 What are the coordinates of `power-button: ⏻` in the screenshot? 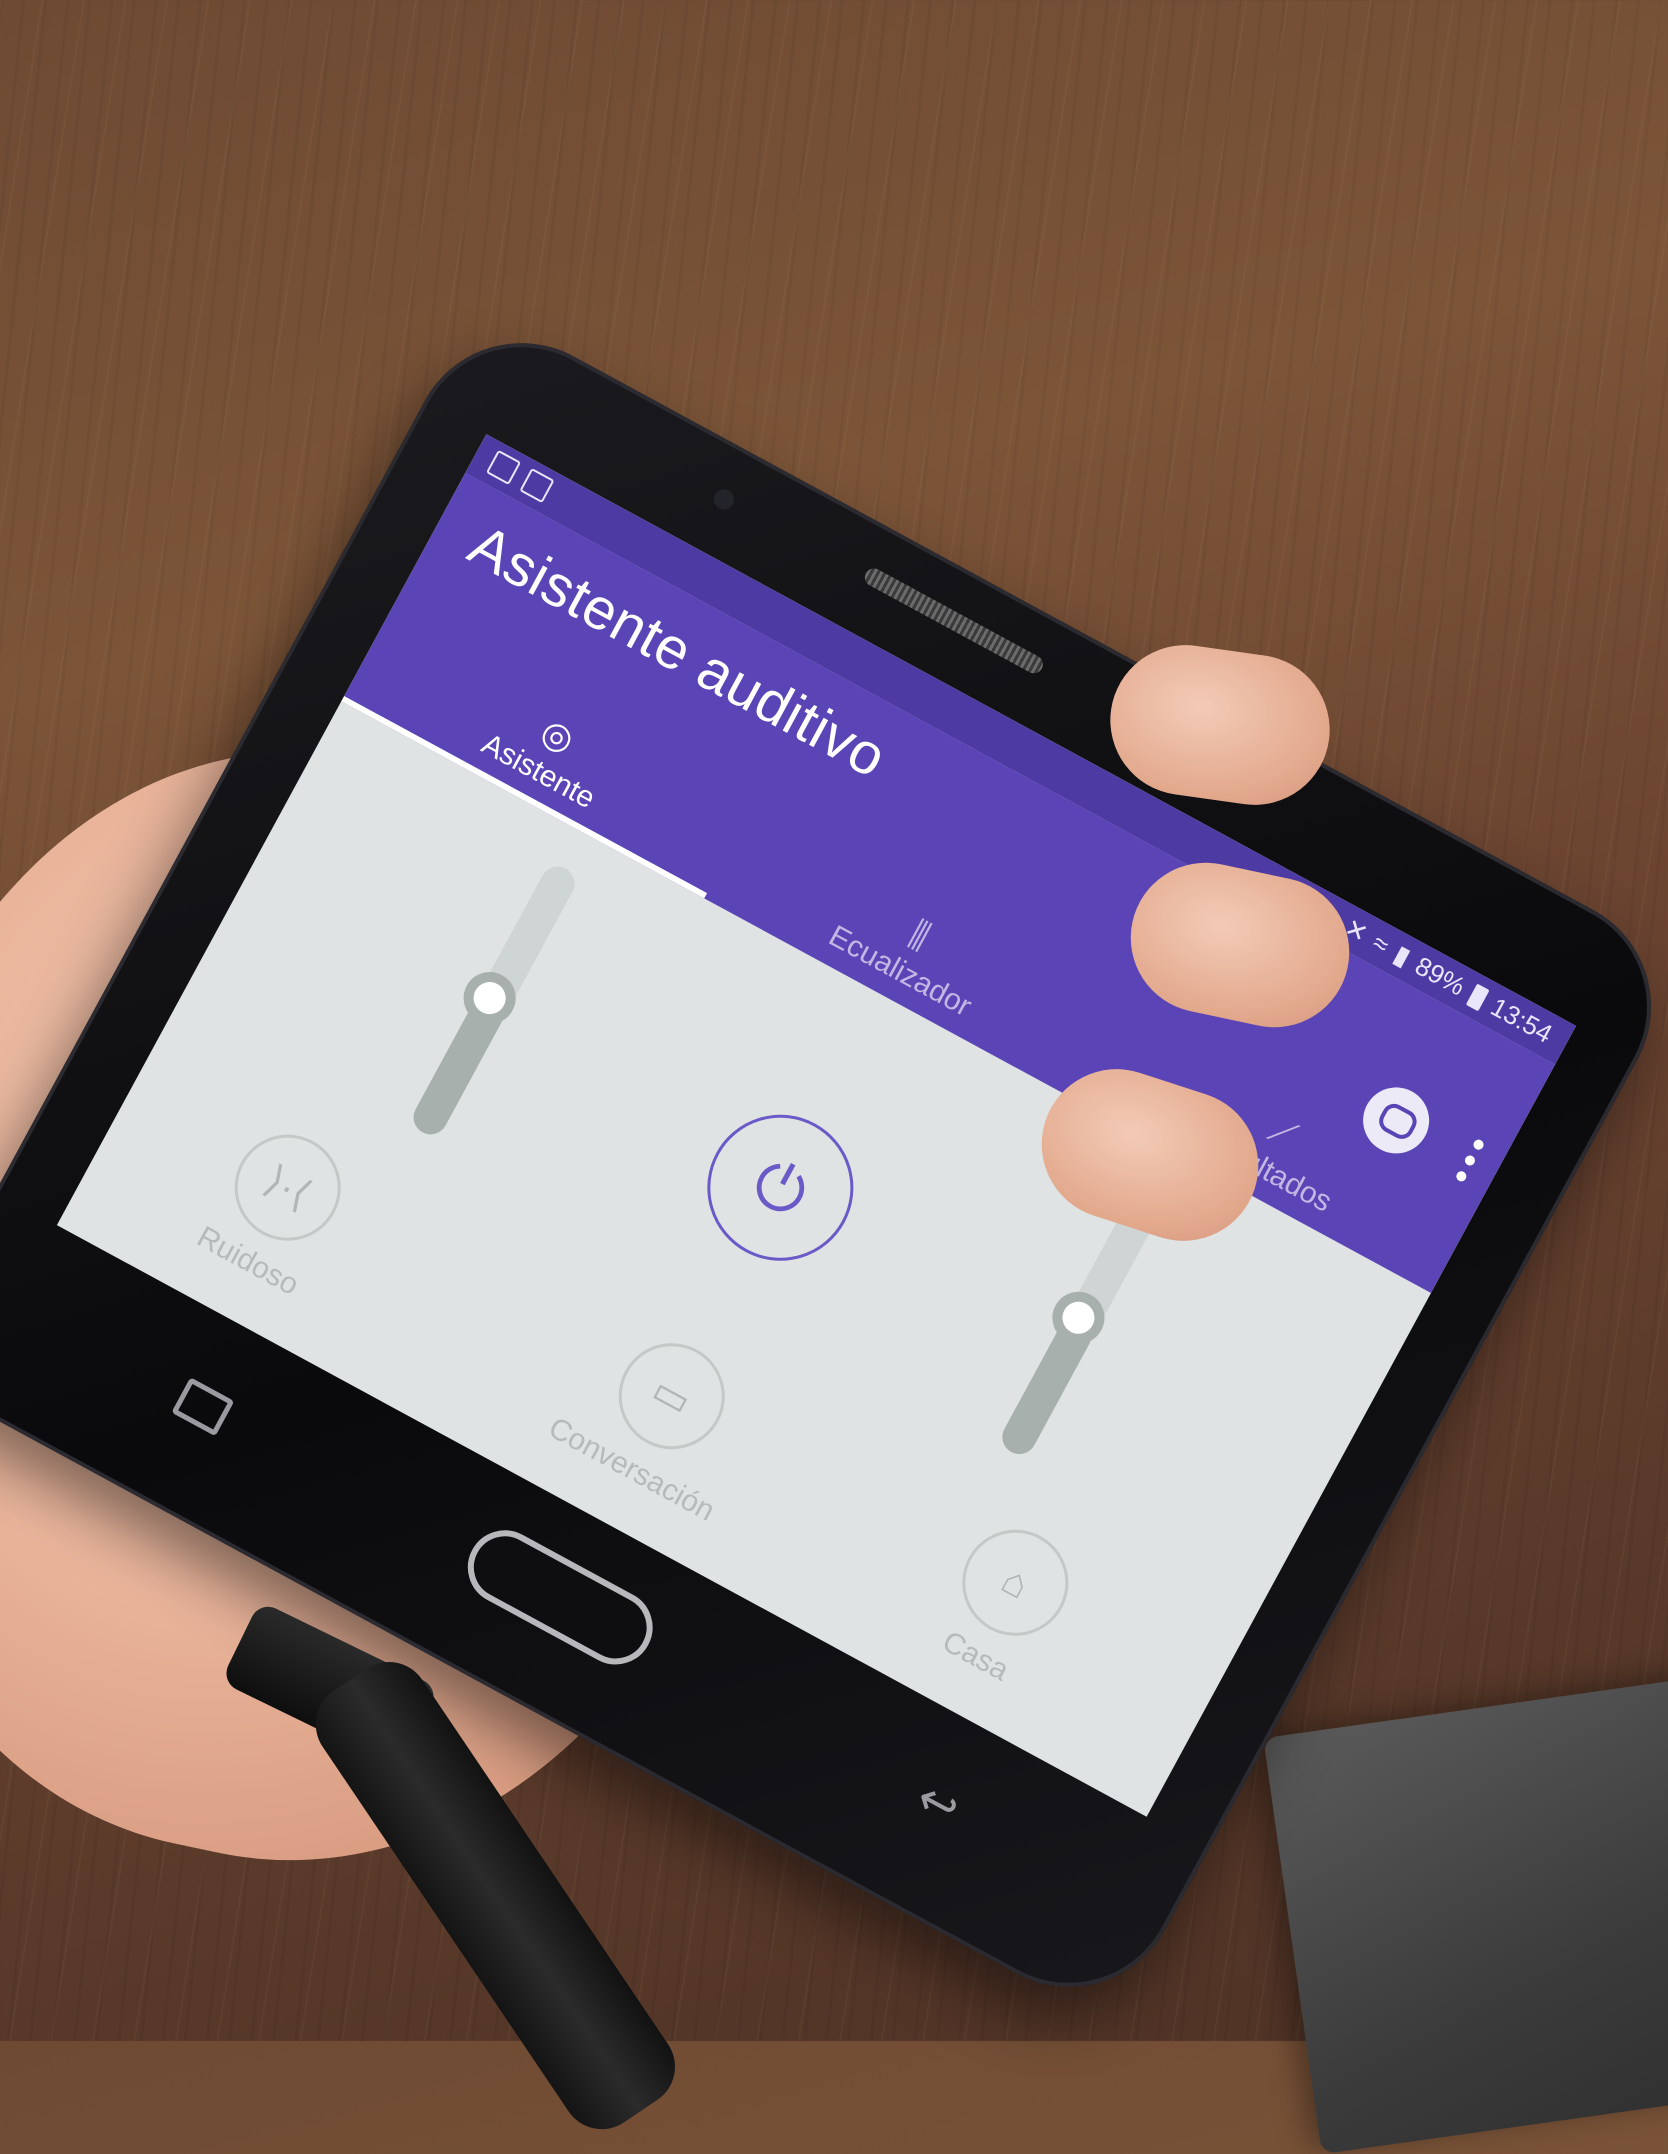 It's located at (780, 1187).